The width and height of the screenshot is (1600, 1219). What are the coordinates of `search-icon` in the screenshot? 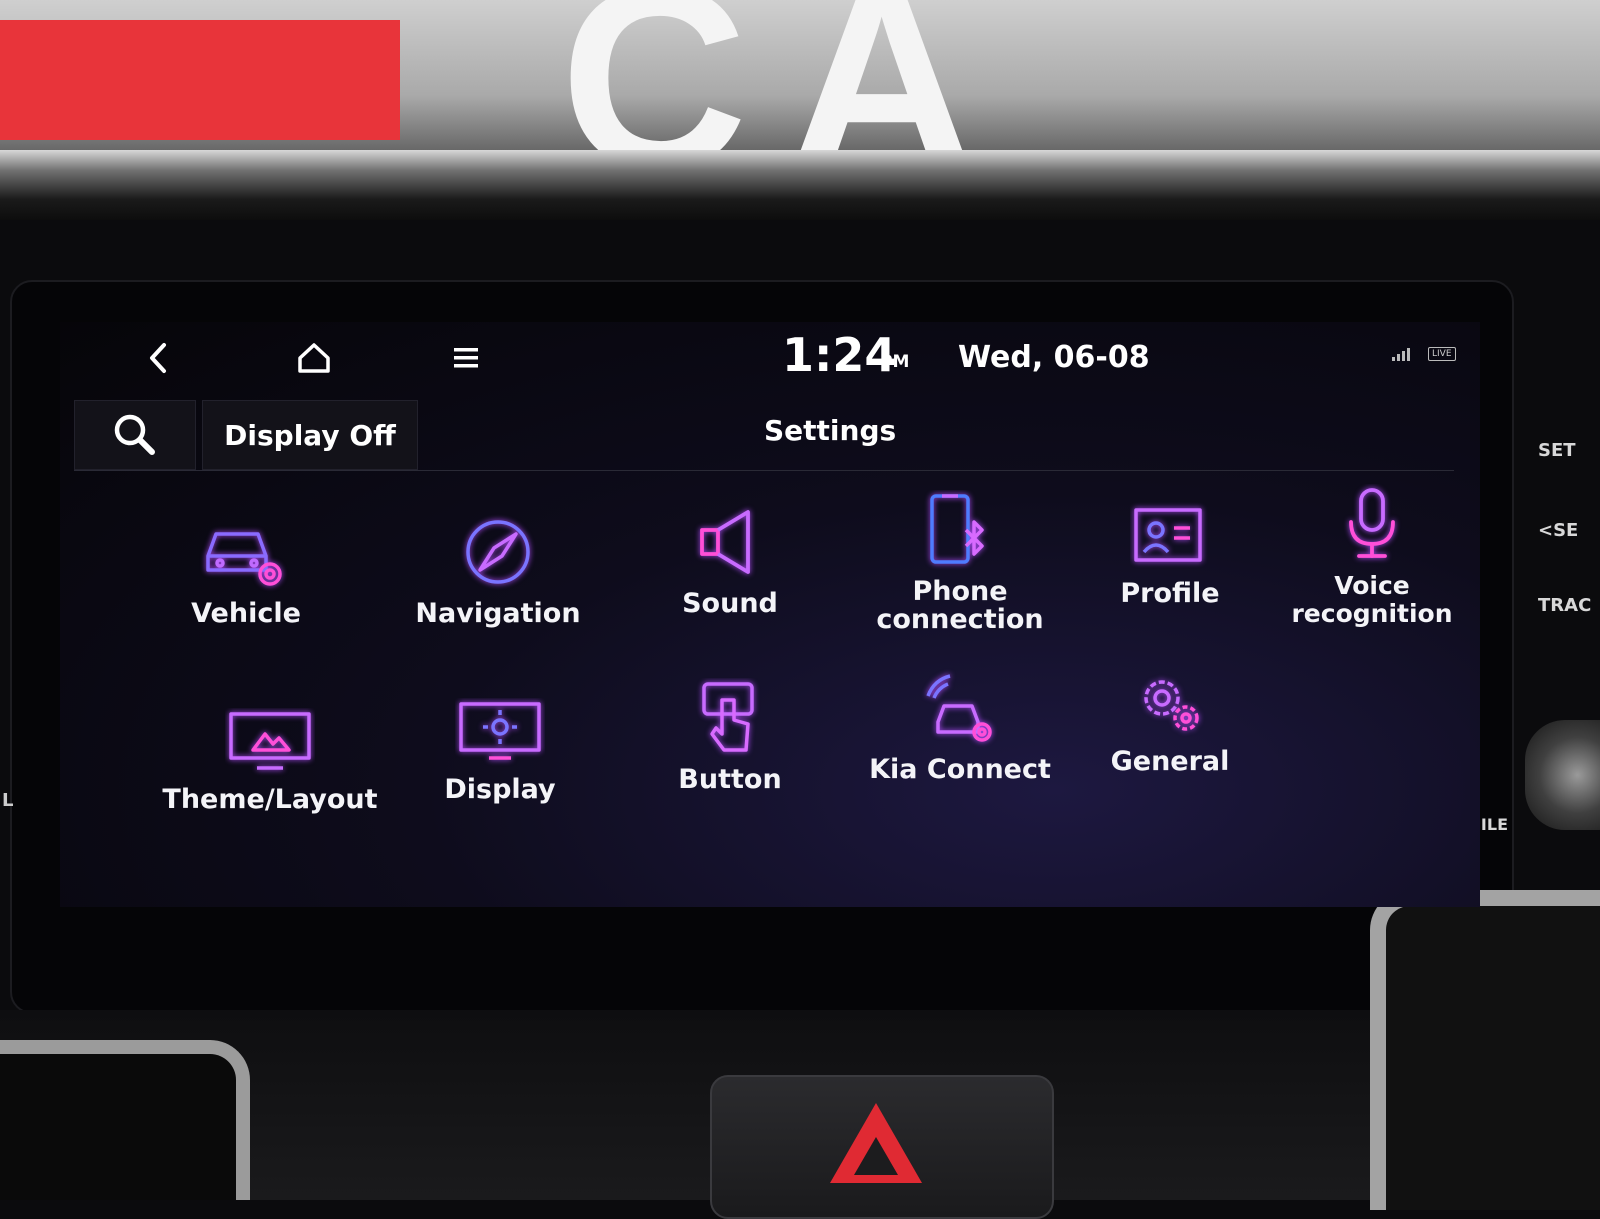 It's located at (134, 434).